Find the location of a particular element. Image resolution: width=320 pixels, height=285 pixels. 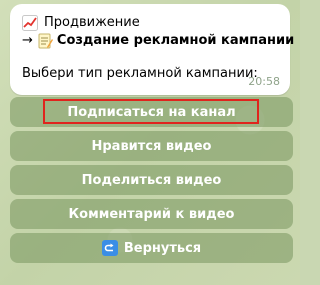

button-label: Поделиться видео is located at coordinates (151, 180).